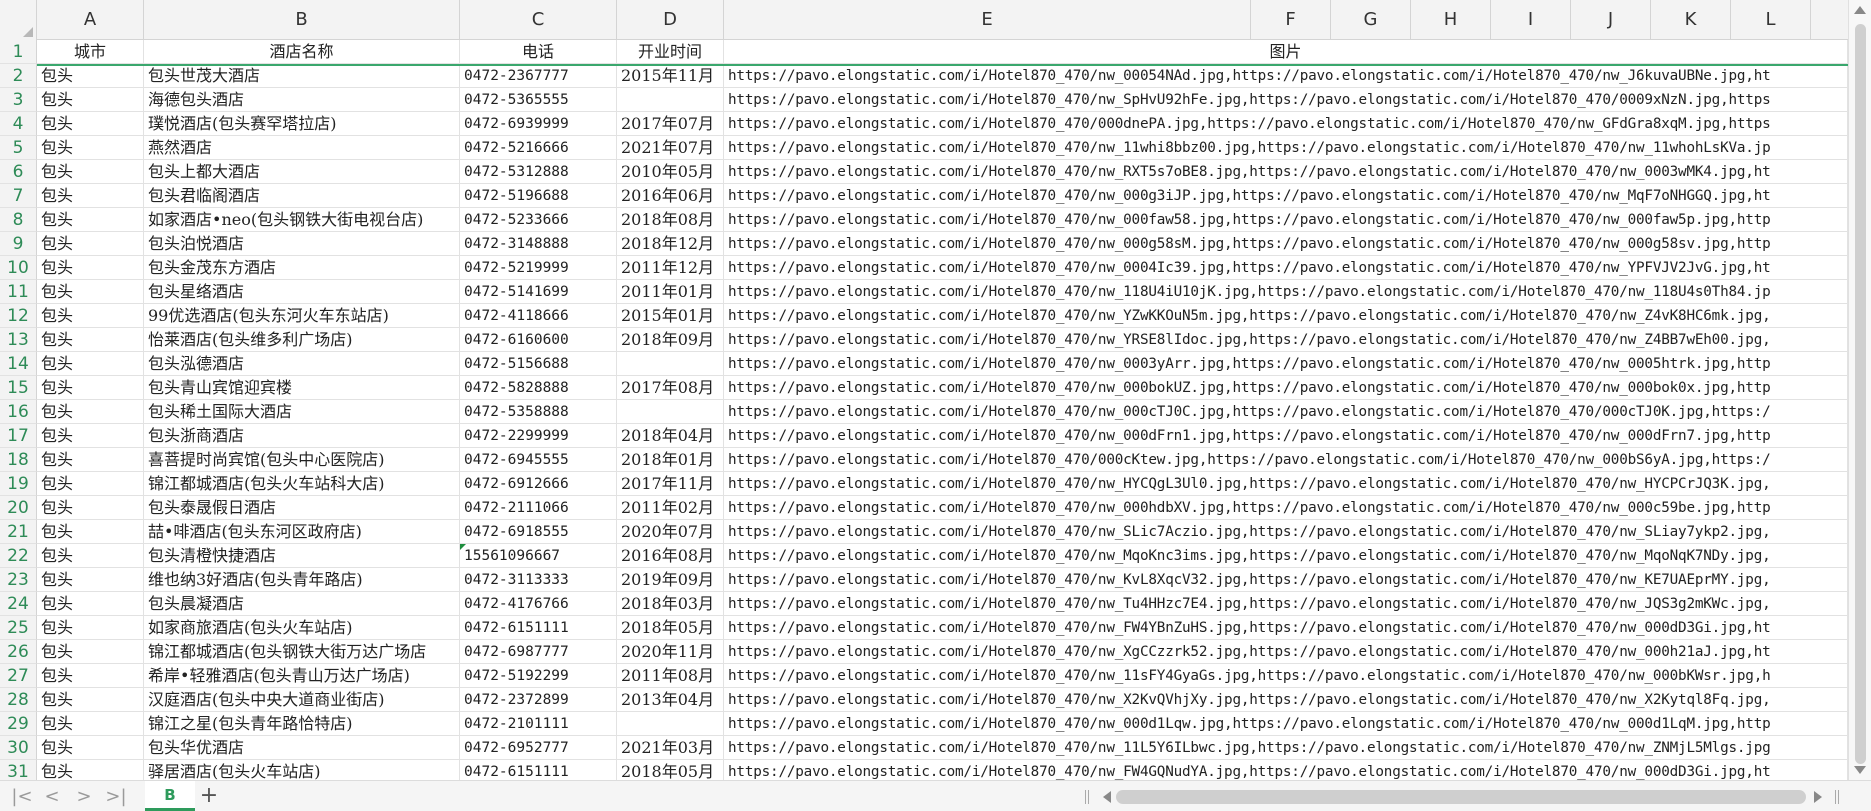 Image resolution: width=1871 pixels, height=811 pixels. I want to click on sheet-tab-b: B, so click(170, 796).